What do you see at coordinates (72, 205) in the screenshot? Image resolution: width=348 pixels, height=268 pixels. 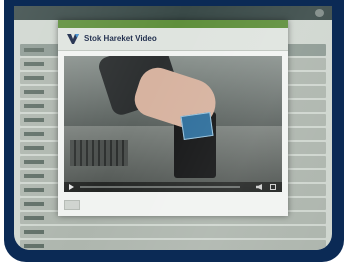 I see `modal-close-button` at bounding box center [72, 205].